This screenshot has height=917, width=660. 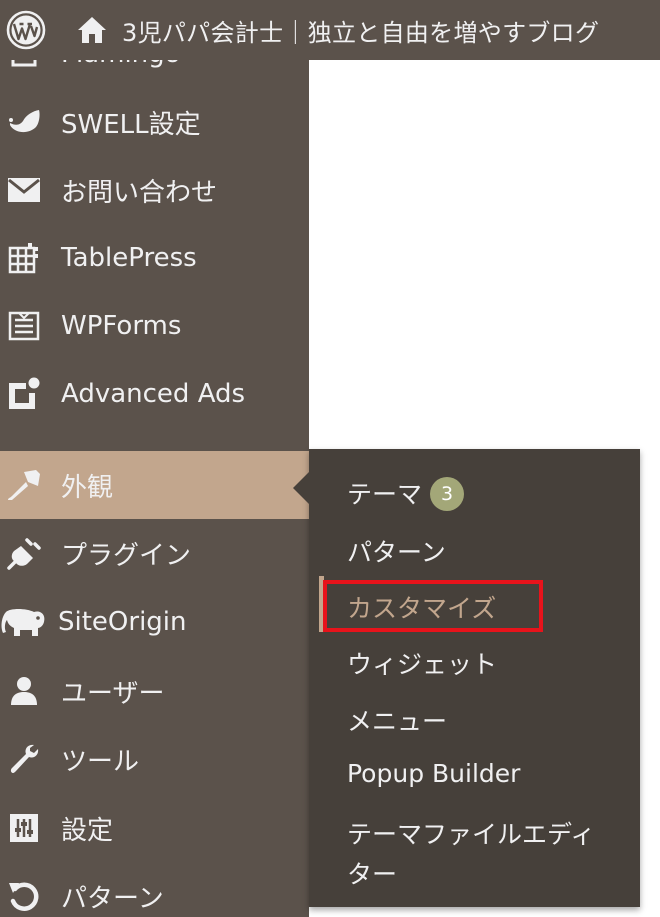 I want to click on sidebar-item-label: Advanced Ads, so click(x=153, y=394).